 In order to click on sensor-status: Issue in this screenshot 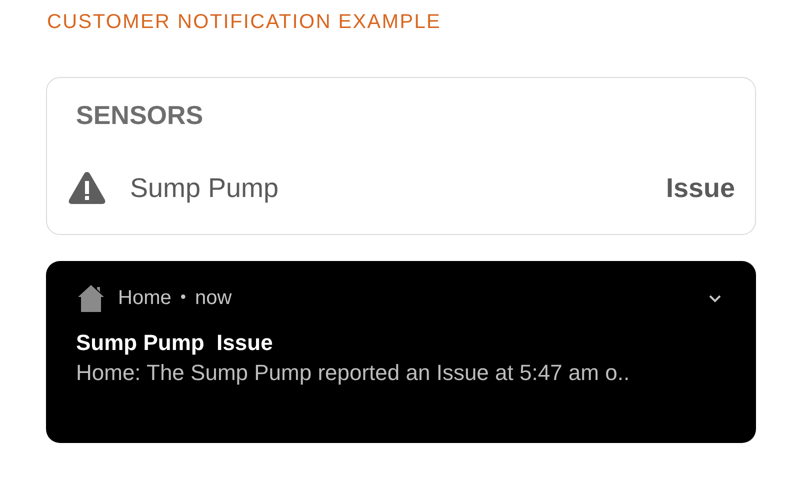, I will do `click(700, 188)`.